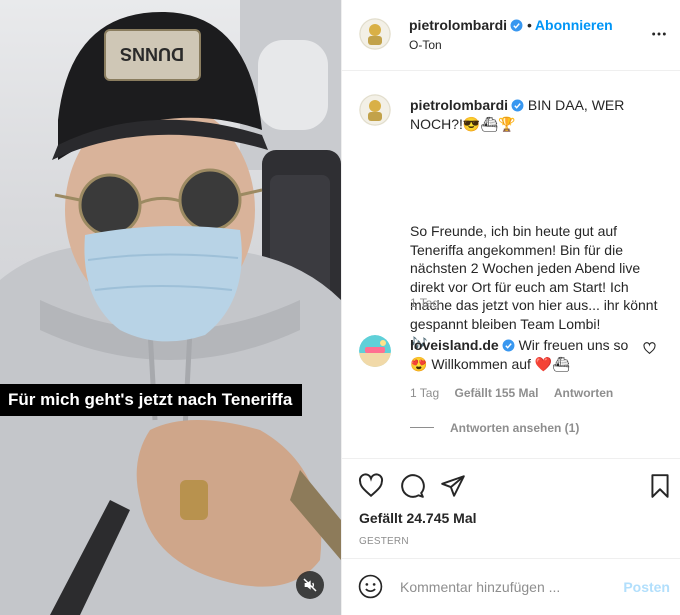 This screenshot has width=680, height=615. I want to click on comment-button, so click(412, 487).